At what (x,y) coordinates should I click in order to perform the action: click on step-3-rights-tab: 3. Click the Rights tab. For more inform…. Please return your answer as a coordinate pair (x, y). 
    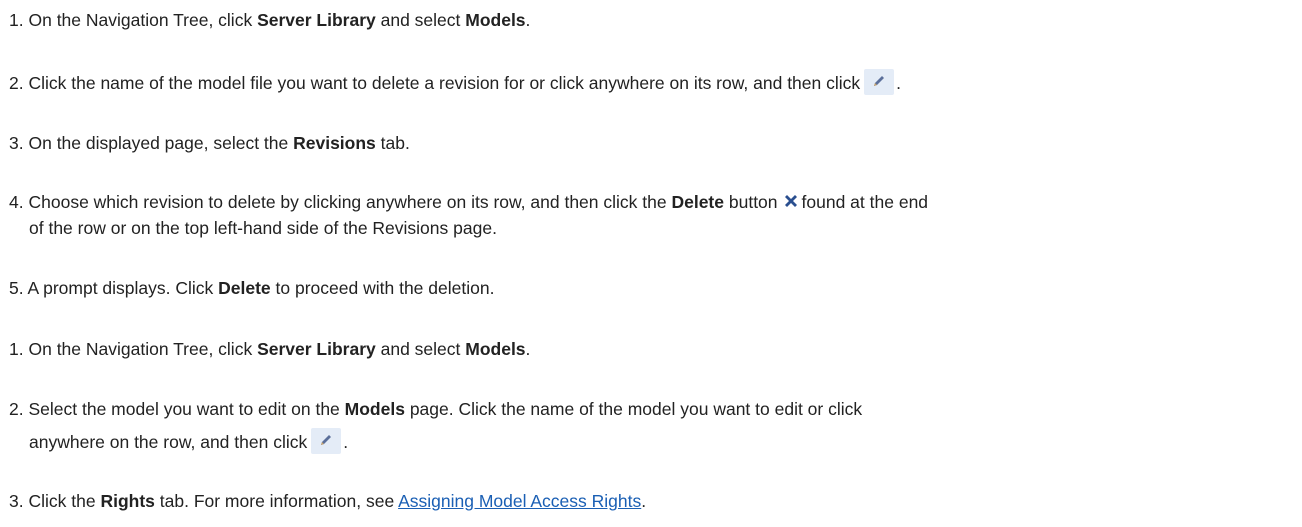
    Looking at the image, I should click on (651, 501).